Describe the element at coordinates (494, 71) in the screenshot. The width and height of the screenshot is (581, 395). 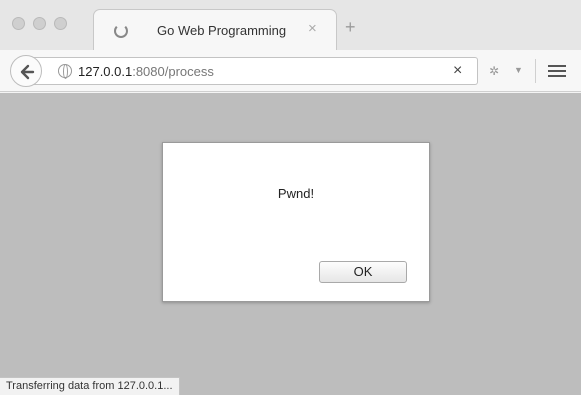
I see `extension-icon: ✲` at that location.